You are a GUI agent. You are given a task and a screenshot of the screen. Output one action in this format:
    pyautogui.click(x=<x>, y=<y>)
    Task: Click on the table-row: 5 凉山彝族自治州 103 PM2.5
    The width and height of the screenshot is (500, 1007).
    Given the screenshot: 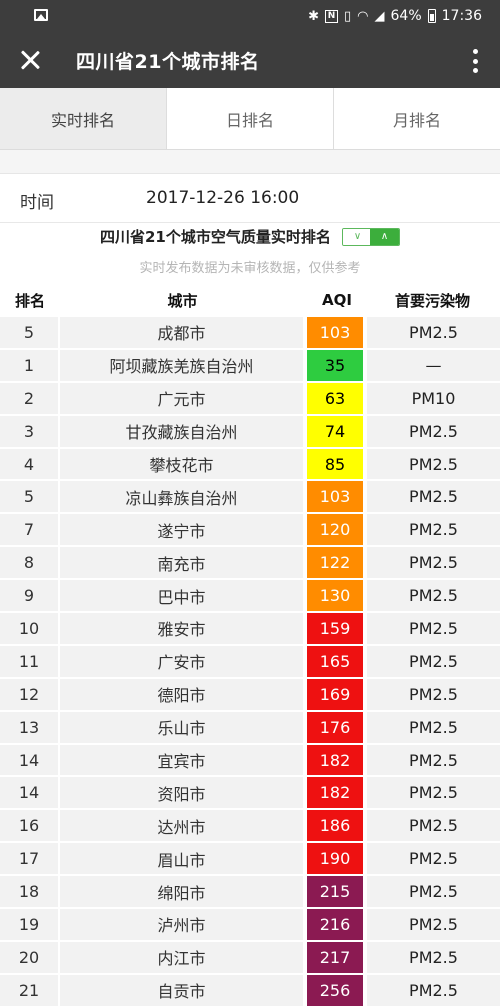 What is the action you would take?
    pyautogui.click(x=250, y=498)
    